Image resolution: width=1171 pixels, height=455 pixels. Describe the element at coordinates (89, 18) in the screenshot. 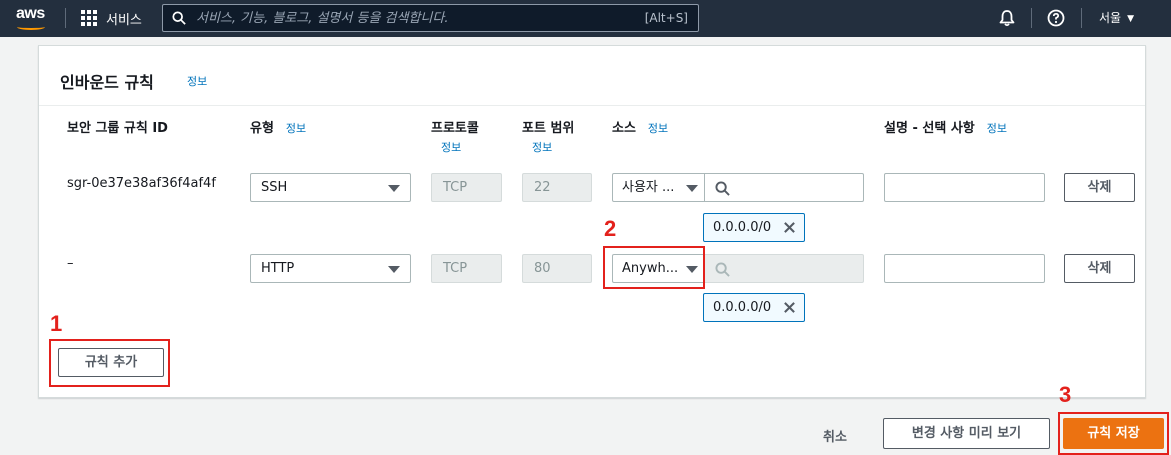

I see `grid-icon` at that location.